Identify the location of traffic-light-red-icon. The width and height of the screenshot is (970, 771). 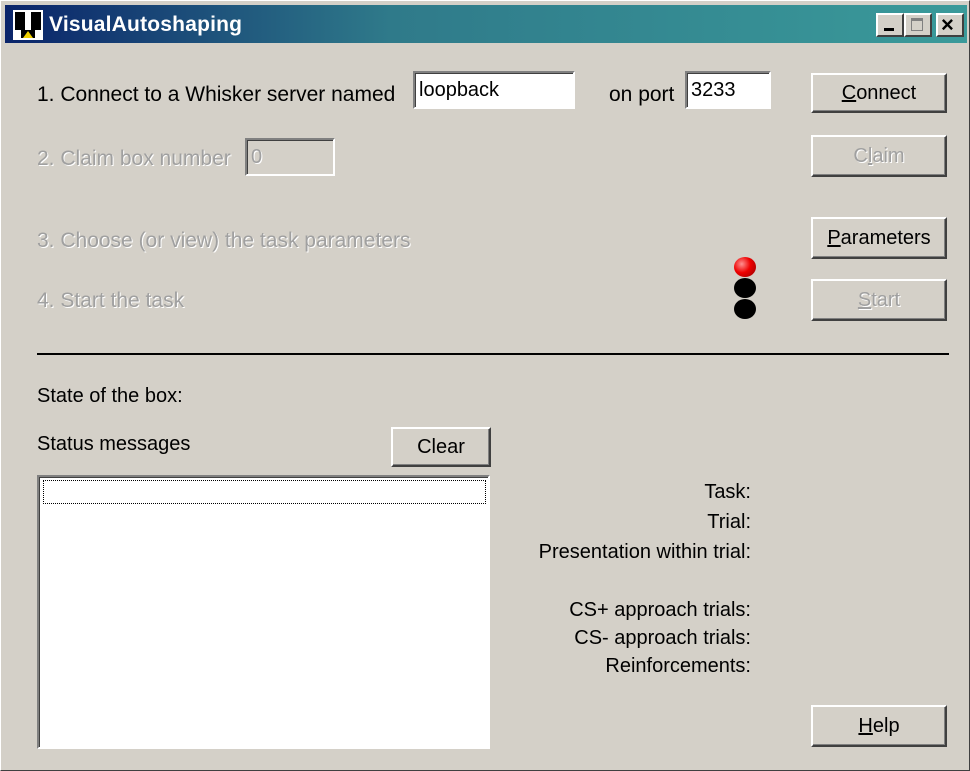
(745, 267).